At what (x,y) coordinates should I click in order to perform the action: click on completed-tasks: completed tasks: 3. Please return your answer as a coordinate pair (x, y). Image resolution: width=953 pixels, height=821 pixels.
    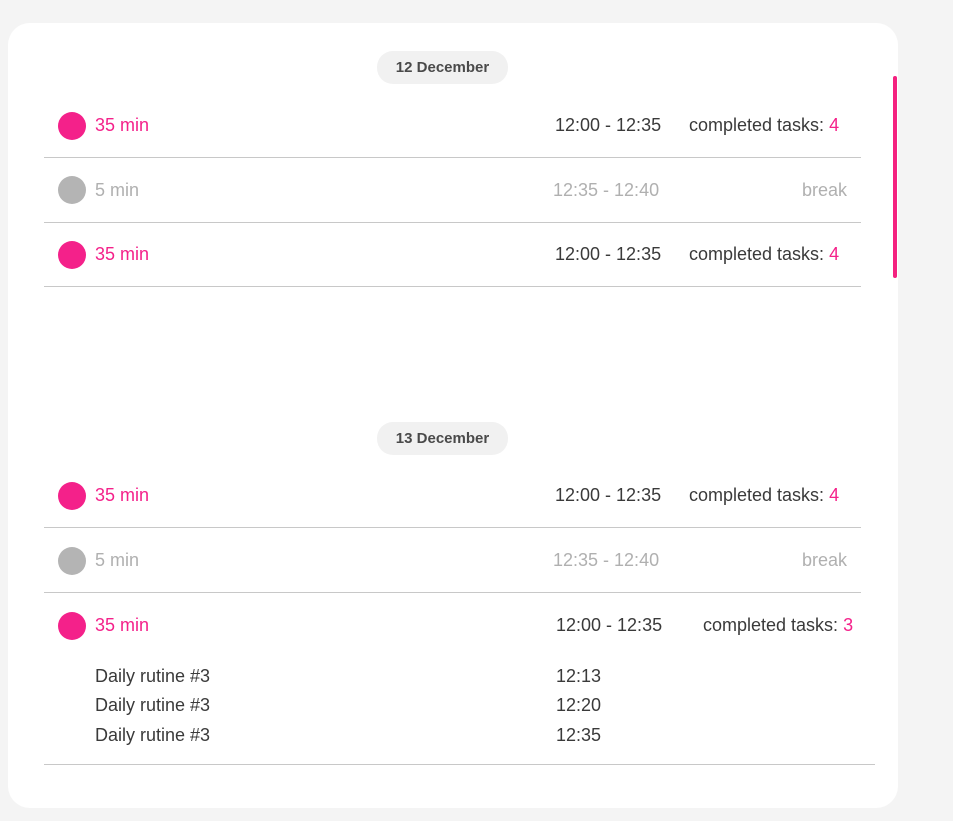
    Looking at the image, I should click on (778, 625).